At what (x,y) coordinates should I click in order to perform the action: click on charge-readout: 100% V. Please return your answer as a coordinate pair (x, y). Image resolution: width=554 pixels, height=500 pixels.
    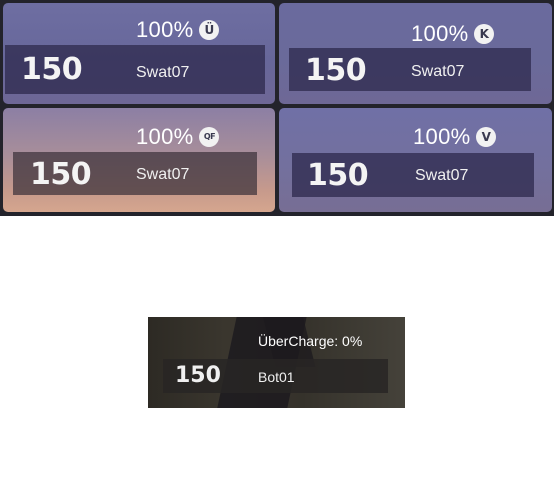
    Looking at the image, I should click on (455, 137).